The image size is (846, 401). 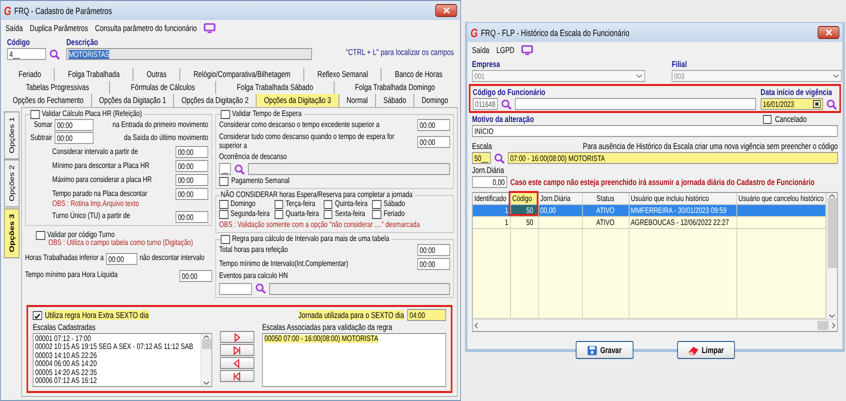 I want to click on code-field: 4__, so click(x=26, y=54).